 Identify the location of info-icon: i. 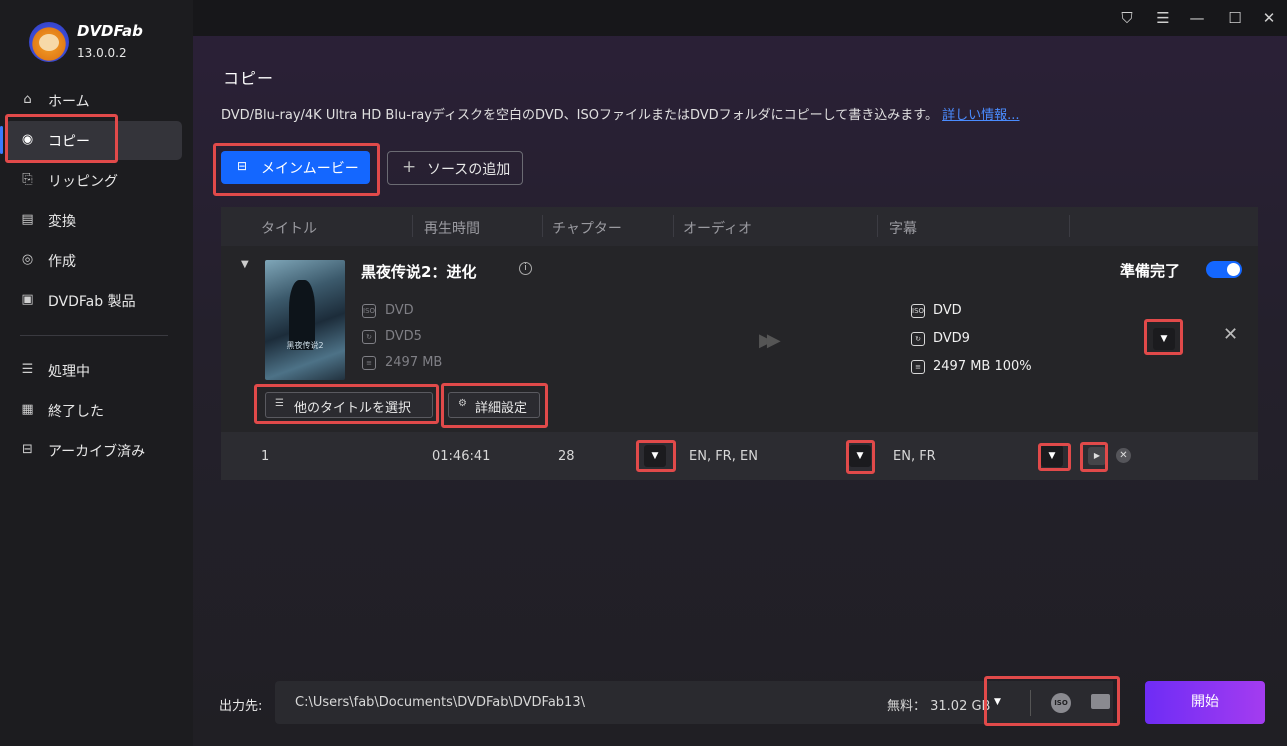
(525, 268).